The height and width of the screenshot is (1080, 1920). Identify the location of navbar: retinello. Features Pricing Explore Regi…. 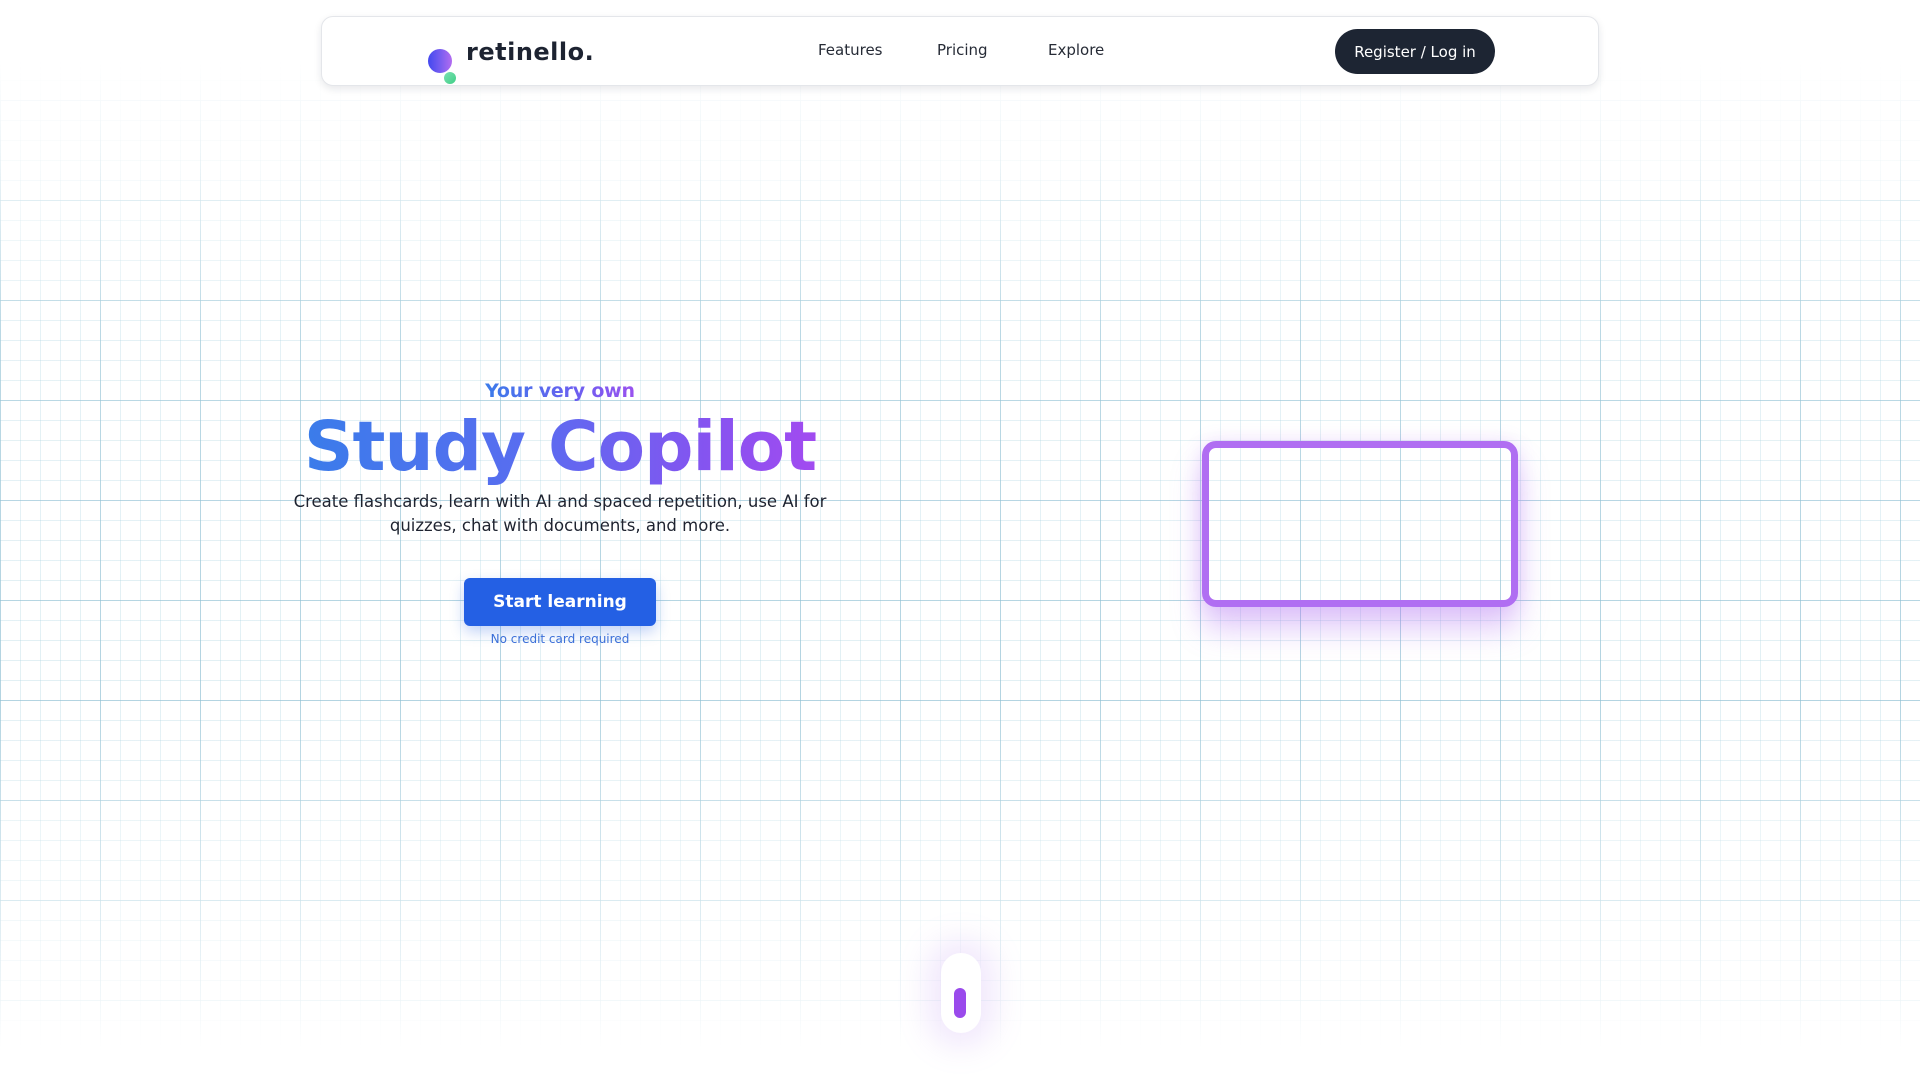
(960, 51).